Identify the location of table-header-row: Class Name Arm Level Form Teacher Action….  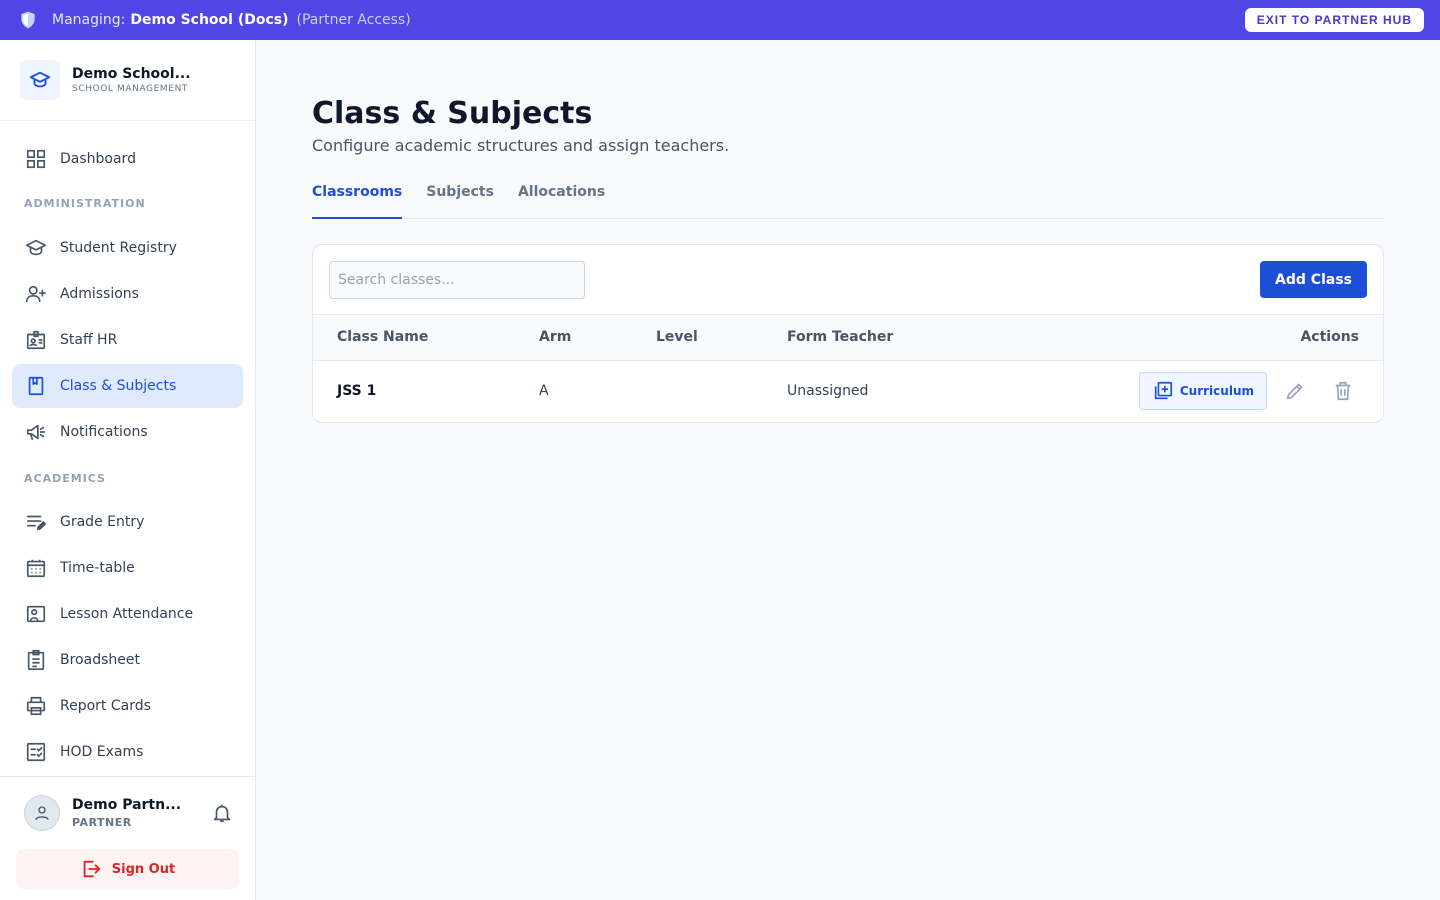
(848, 337).